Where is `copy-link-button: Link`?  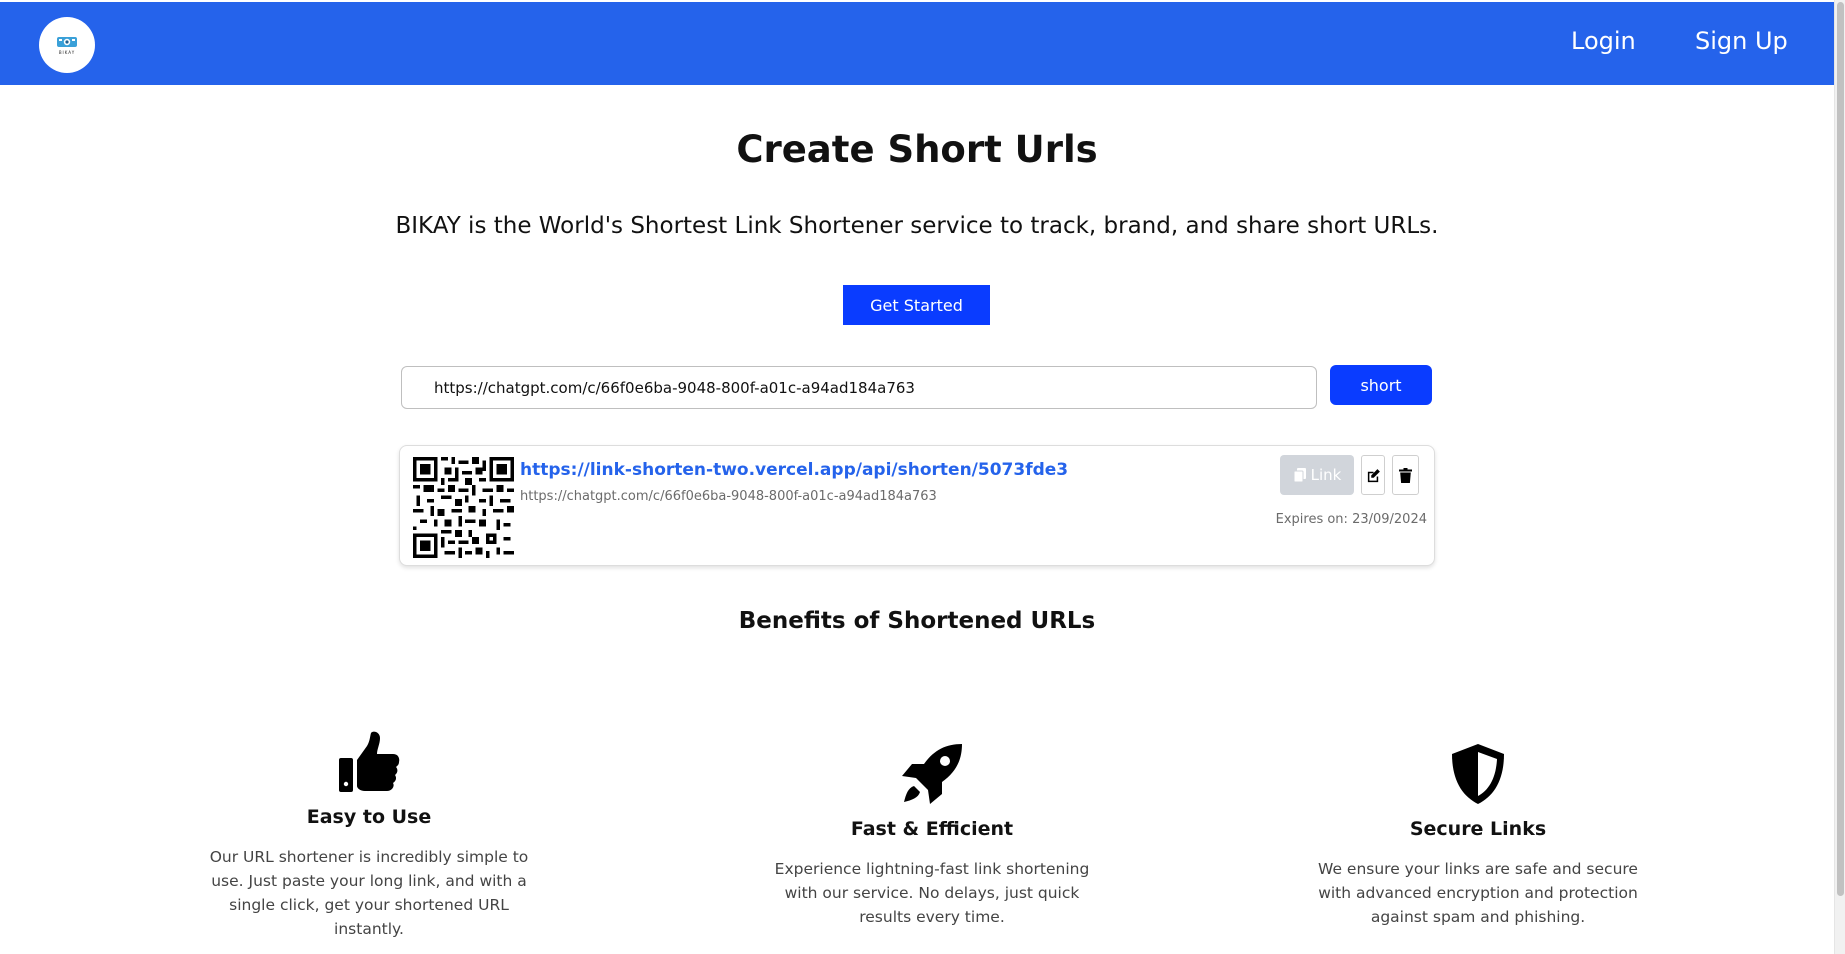 copy-link-button: Link is located at coordinates (1317, 475).